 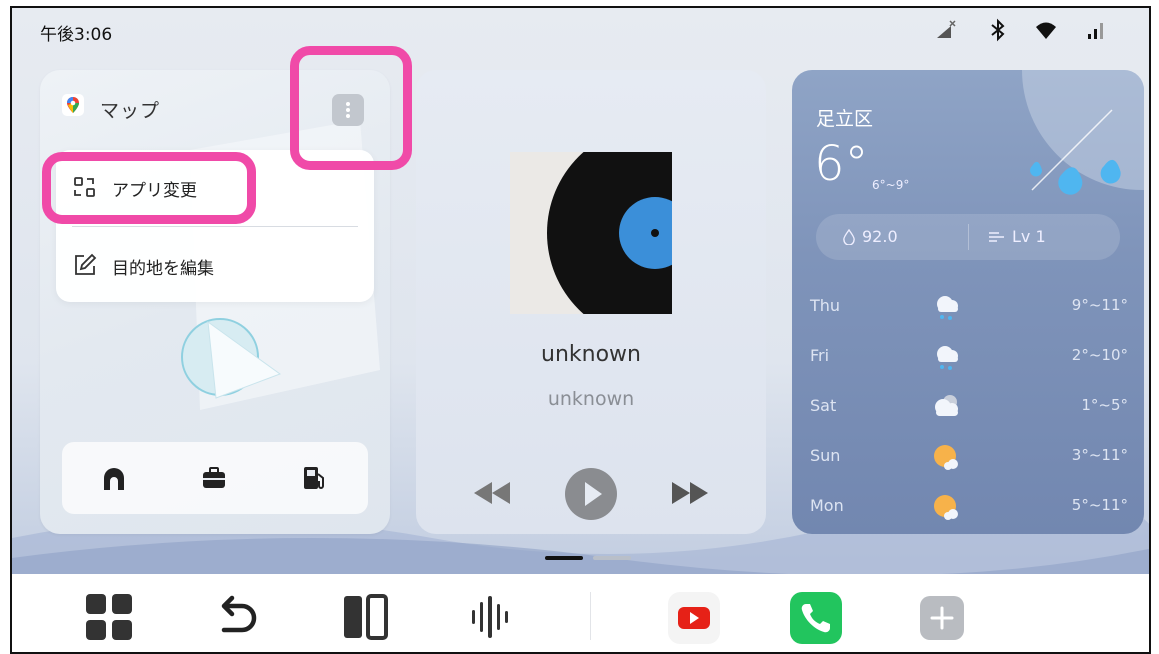 I want to click on forecast-row: Thu 9°~11°, so click(x=968, y=307).